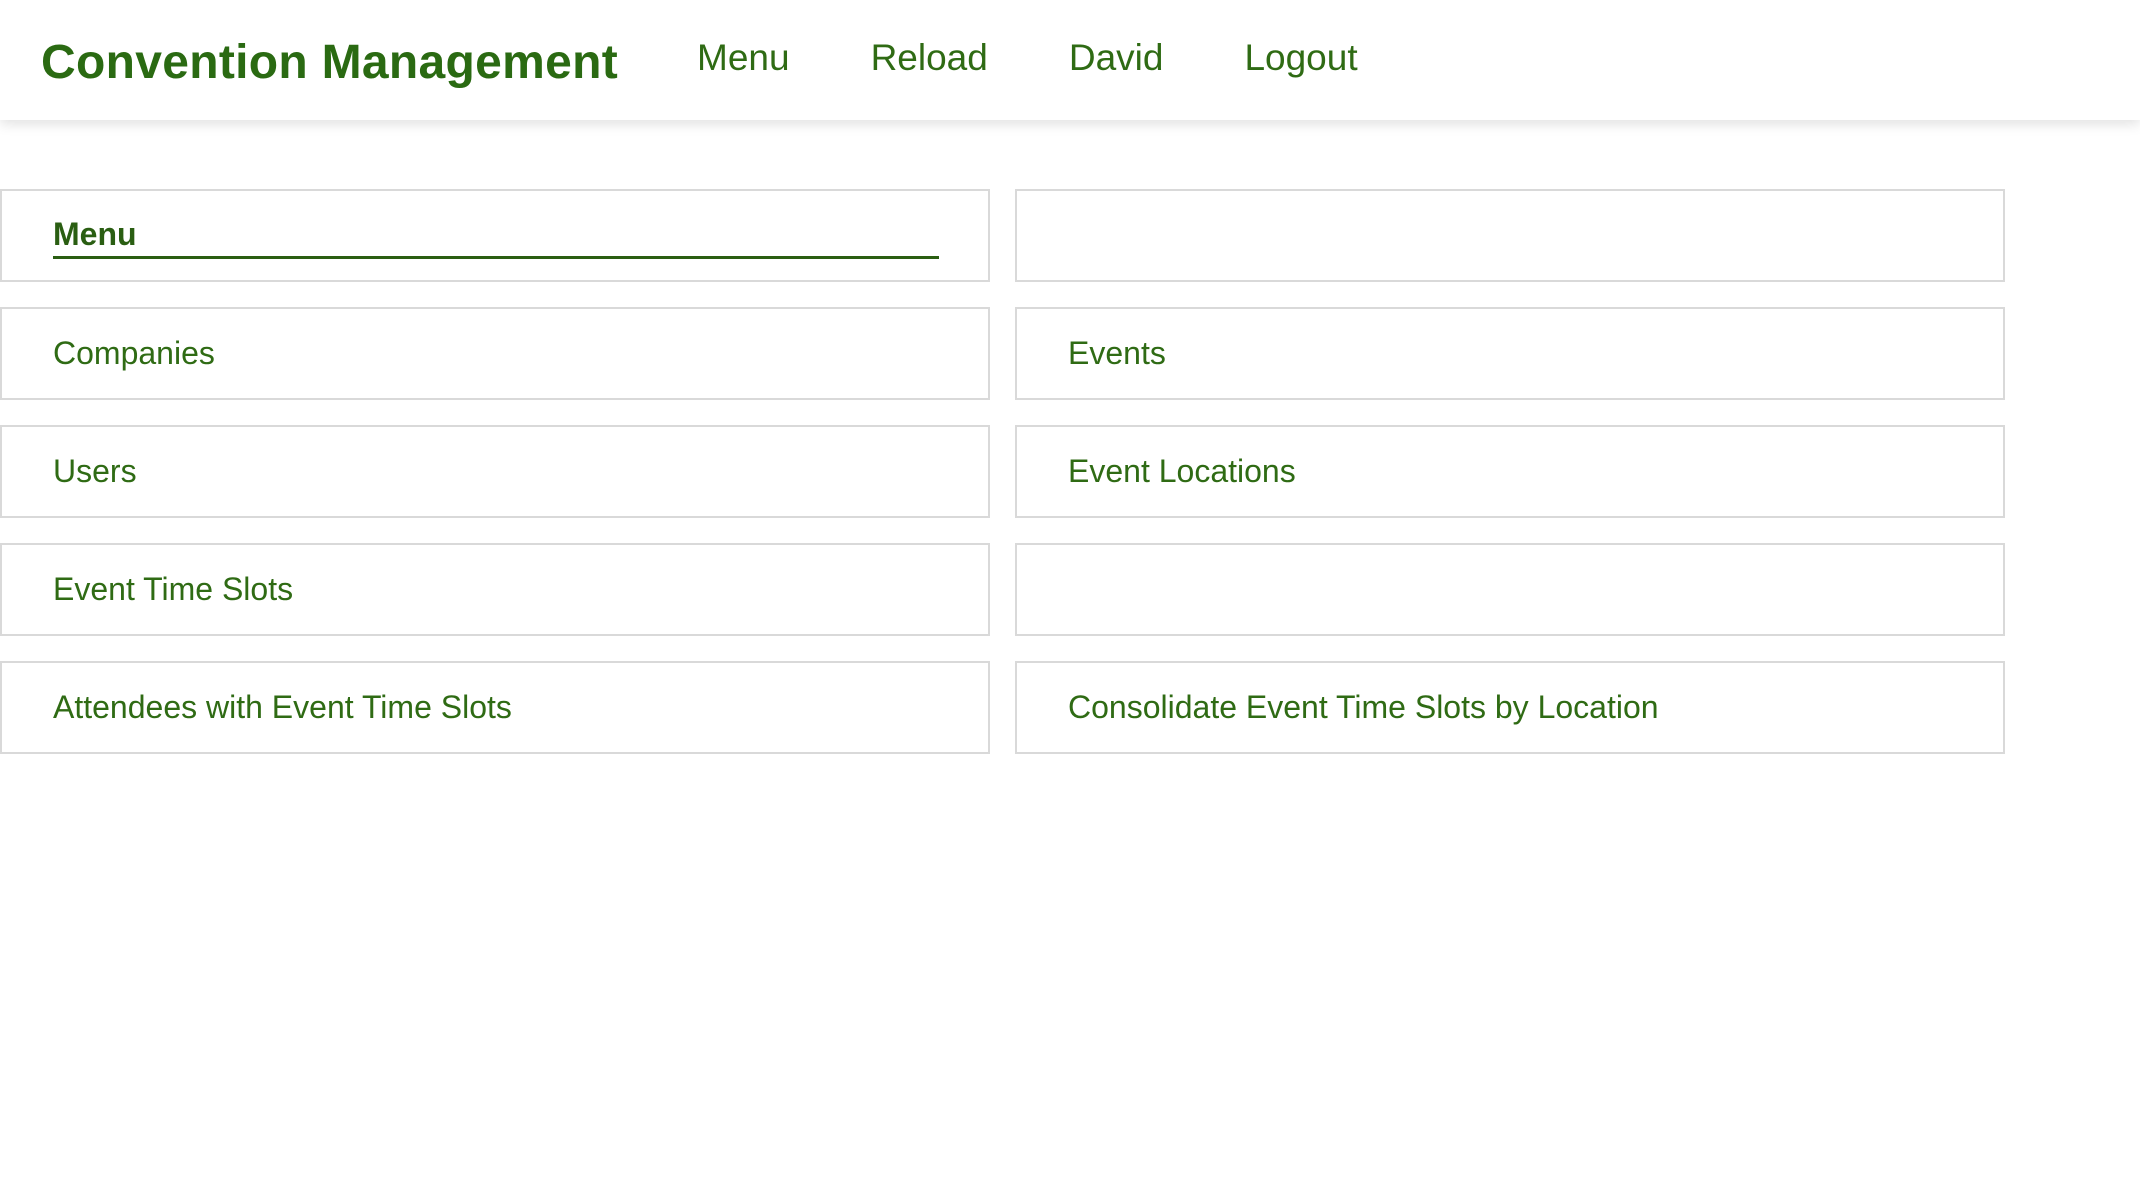 The height and width of the screenshot is (1204, 2140). Describe the element at coordinates (1182, 471) in the screenshot. I see `menu-item-label: Event Locations` at that location.